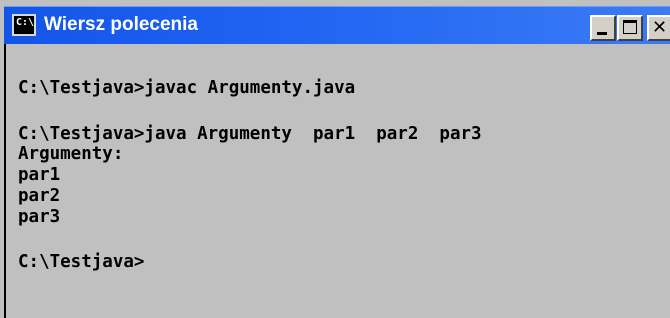  Describe the element at coordinates (121, 24) in the screenshot. I see `window-title: Wiersz polecenia` at that location.